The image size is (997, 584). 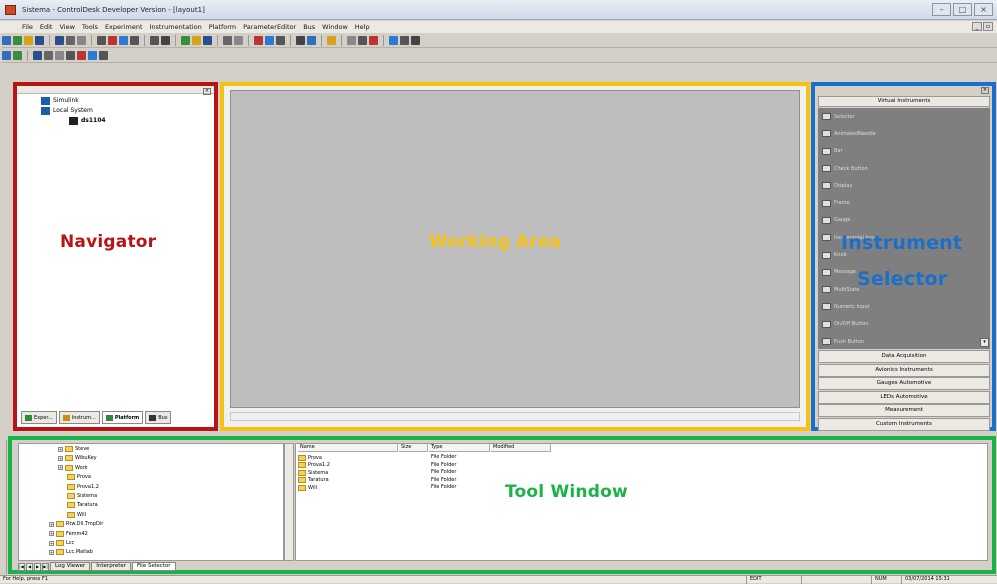 I want to click on column-header-type: Type, so click(x=459, y=448).